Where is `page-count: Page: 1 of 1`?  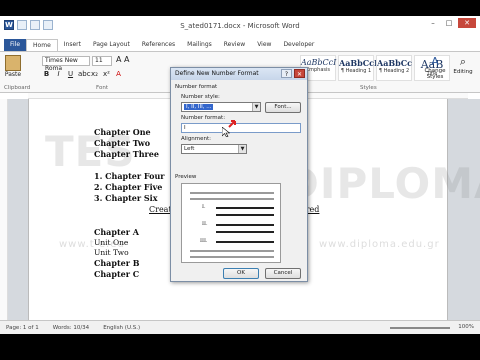
page-count: Page: 1 of 1 is located at coordinates (22, 328).